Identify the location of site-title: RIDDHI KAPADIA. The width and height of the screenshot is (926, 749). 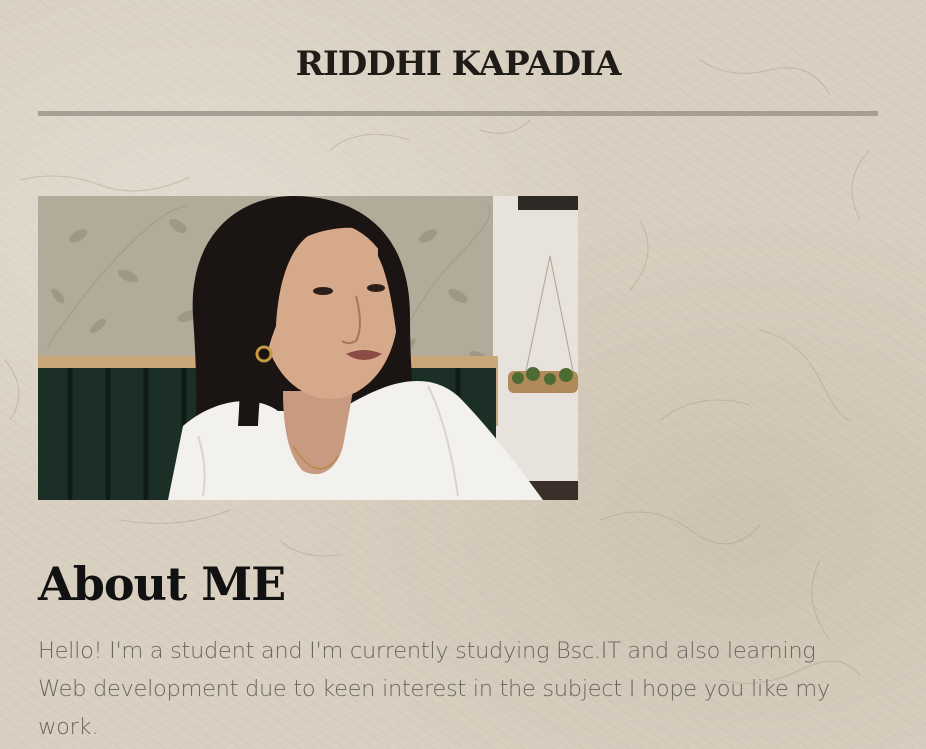
(458, 64).